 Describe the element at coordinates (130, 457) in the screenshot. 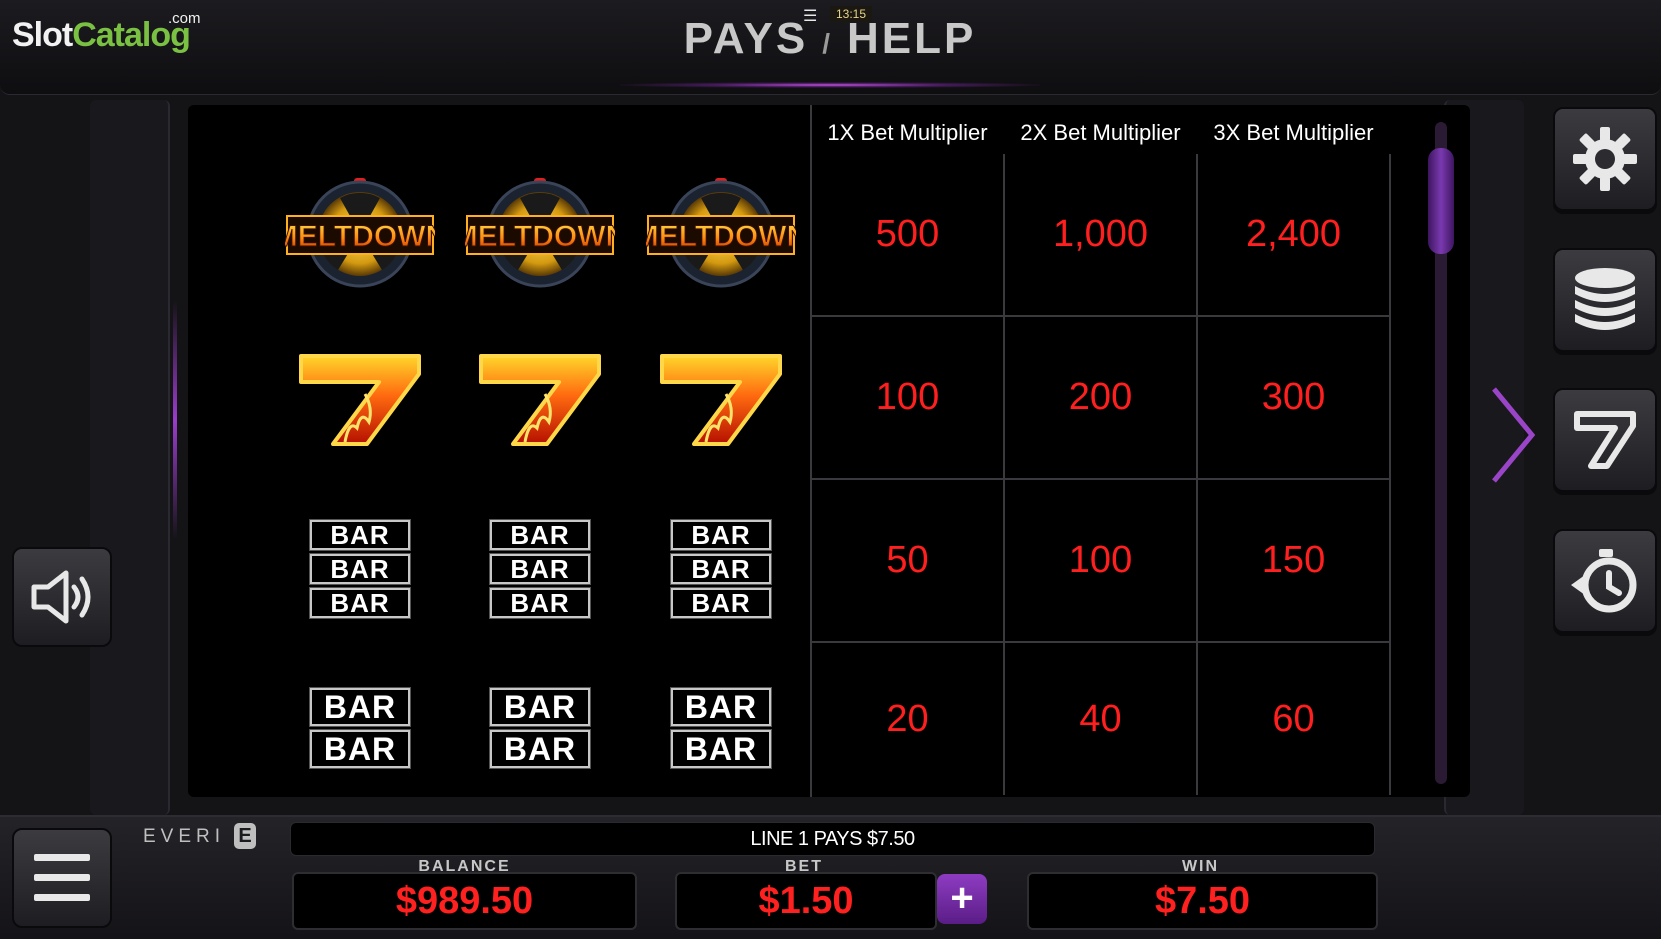

I see `left-rail` at that location.